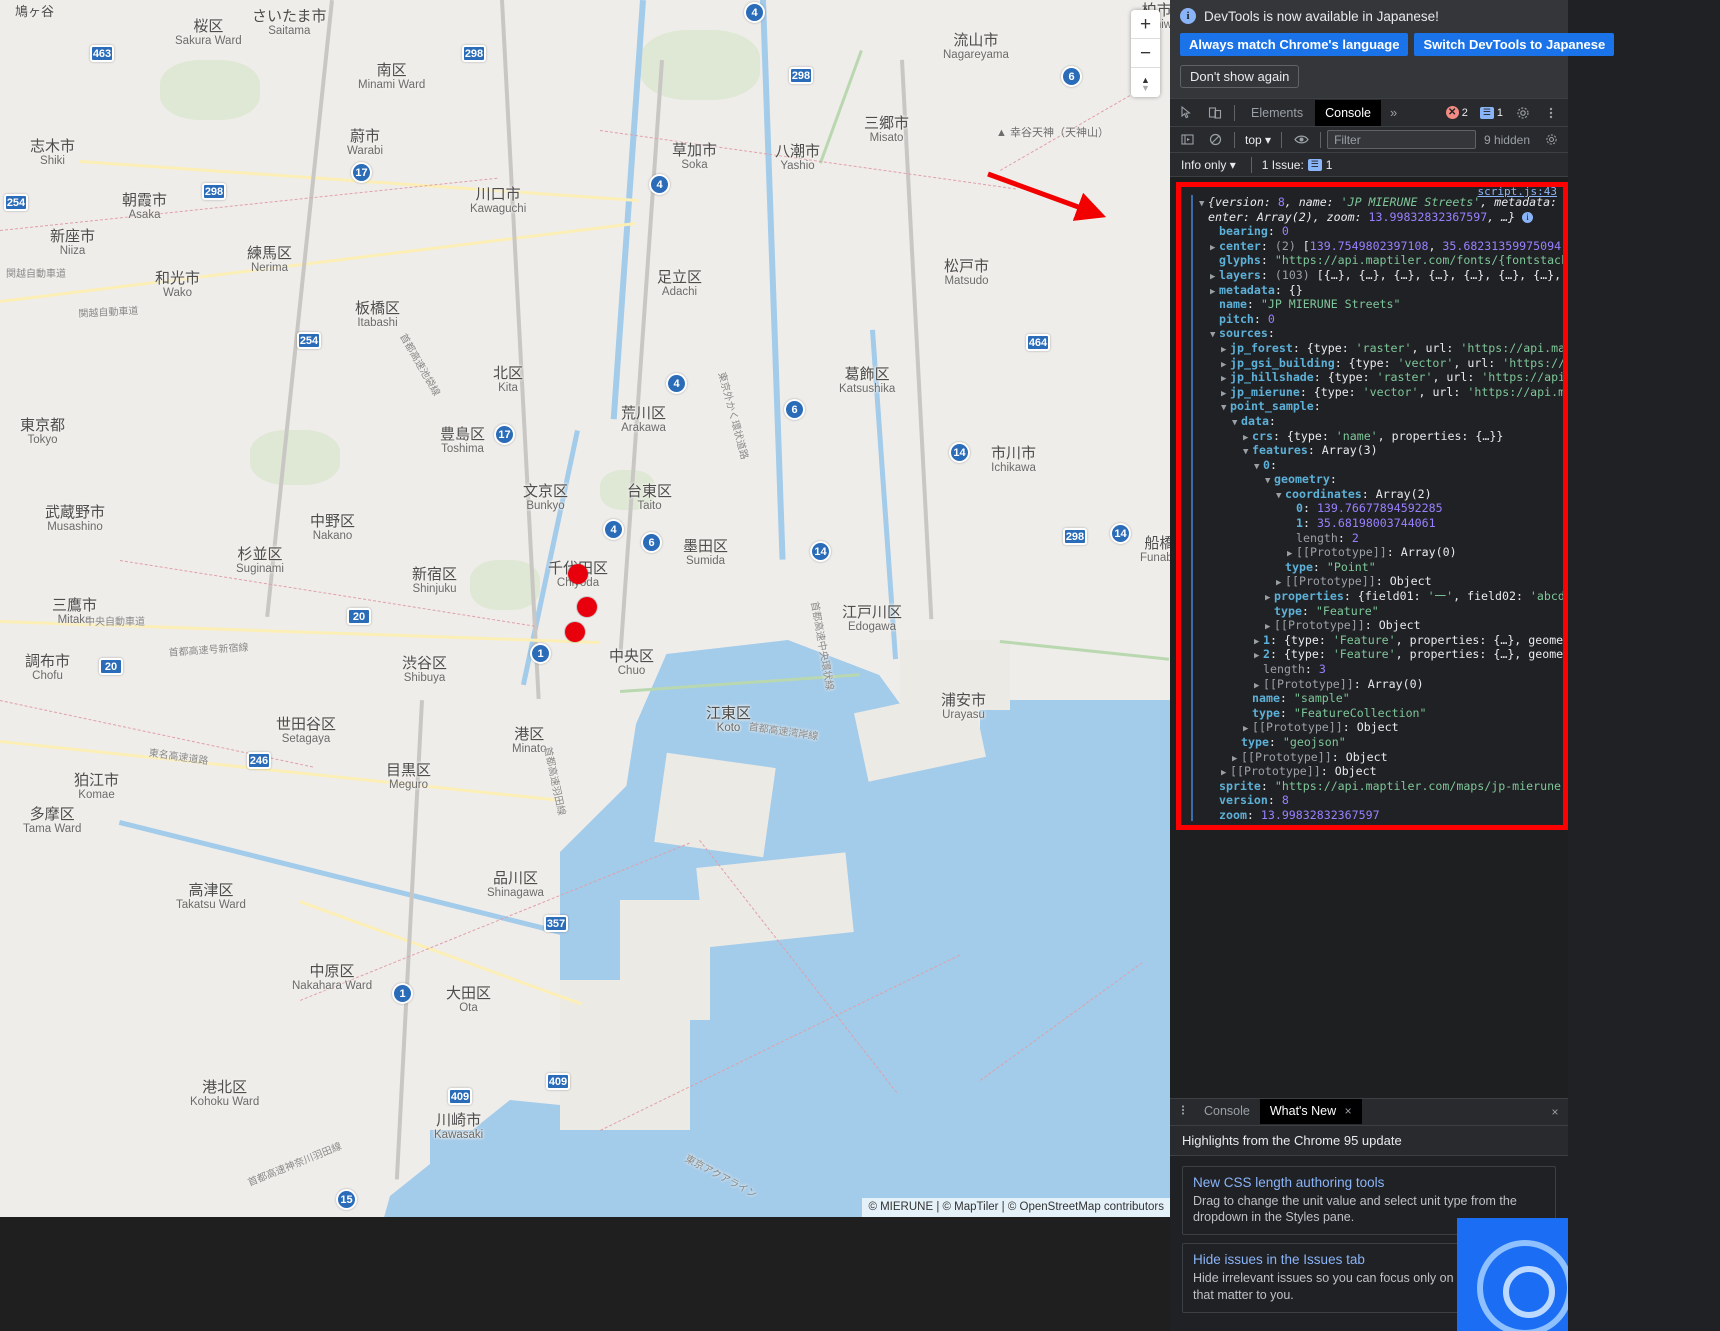 The width and height of the screenshot is (1720, 1331). What do you see at coordinates (1401, 139) in the screenshot?
I see `console-filter-input` at bounding box center [1401, 139].